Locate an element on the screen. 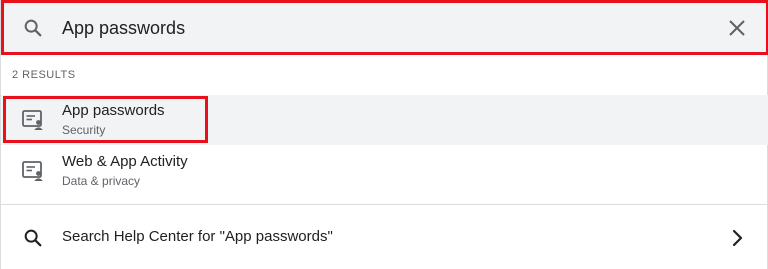 The image size is (768, 269). help-center-label: Search Help Center for "App passwords" is located at coordinates (197, 236).